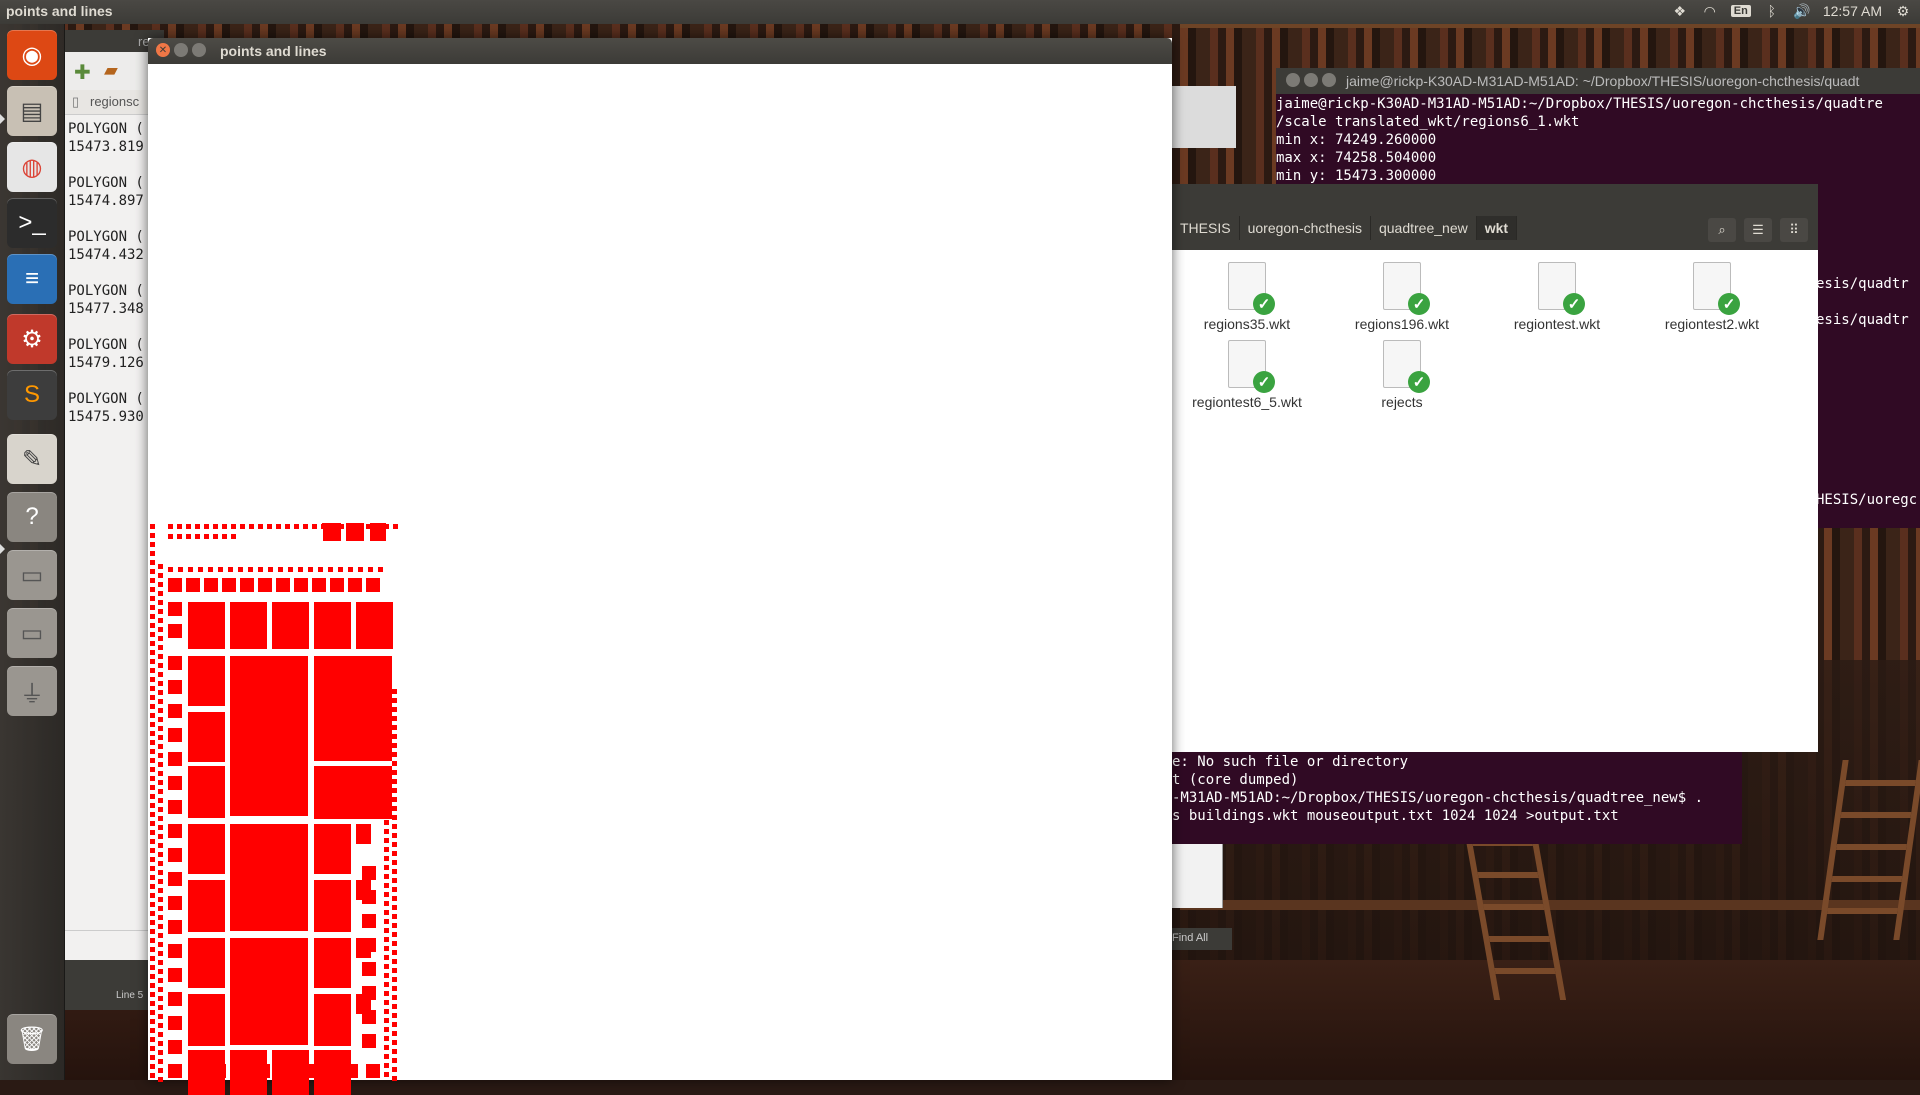  I want to click on help-icon: ?, so click(32, 517).